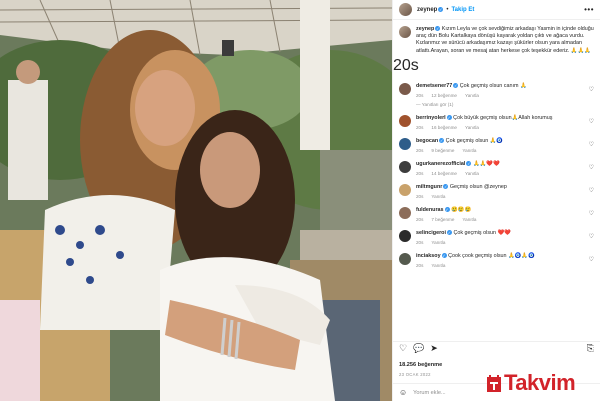  I want to click on comment-line: miltmgunr ✓ Geçmiş olsun @zeynep, so click(496, 187).